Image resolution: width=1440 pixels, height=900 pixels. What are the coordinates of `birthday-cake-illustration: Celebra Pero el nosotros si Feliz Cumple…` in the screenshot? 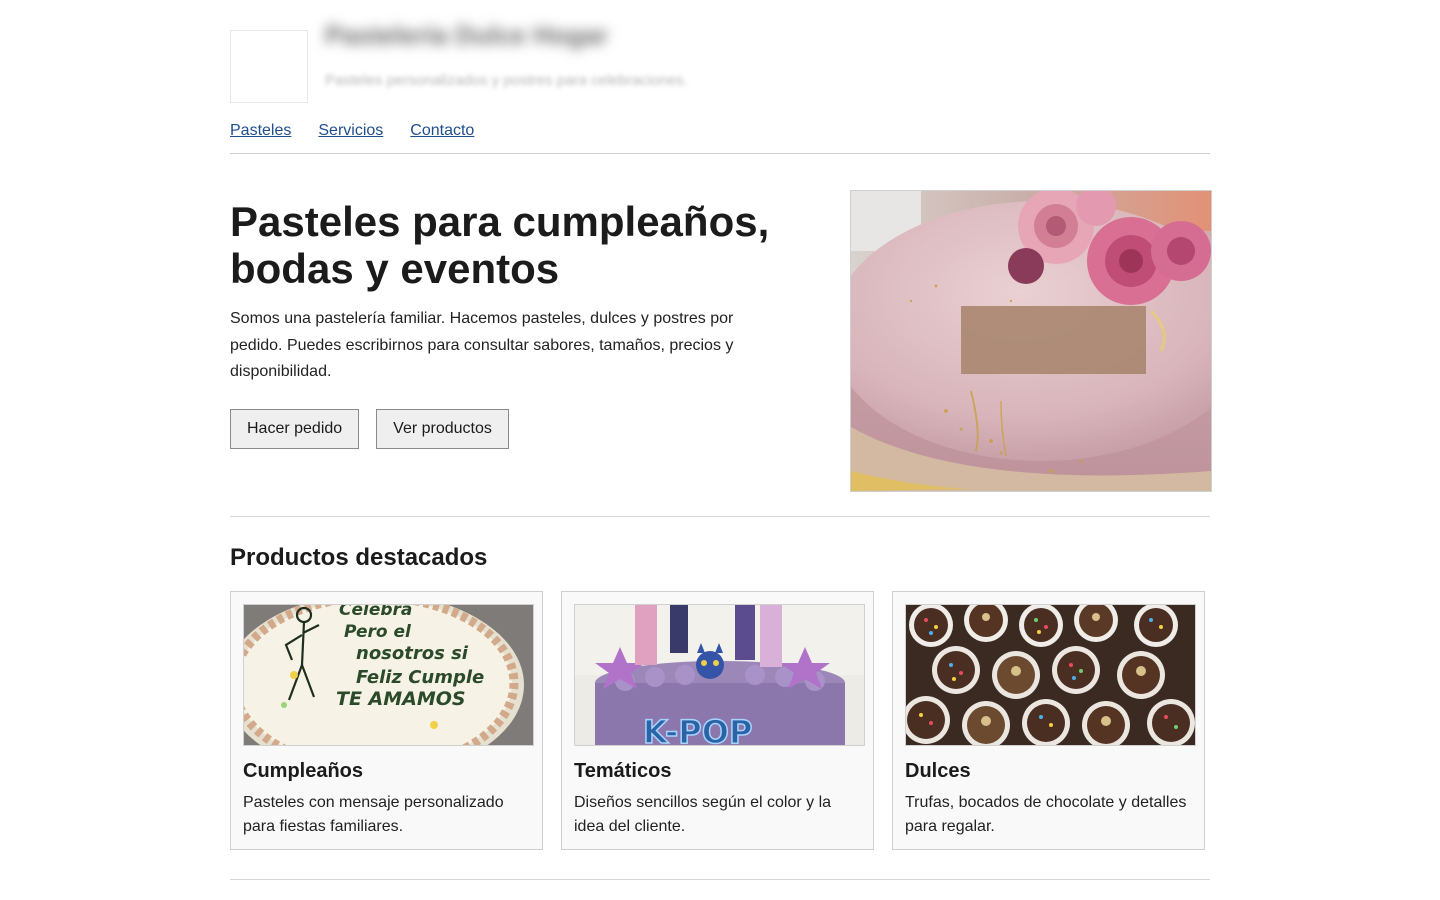 It's located at (388, 675).